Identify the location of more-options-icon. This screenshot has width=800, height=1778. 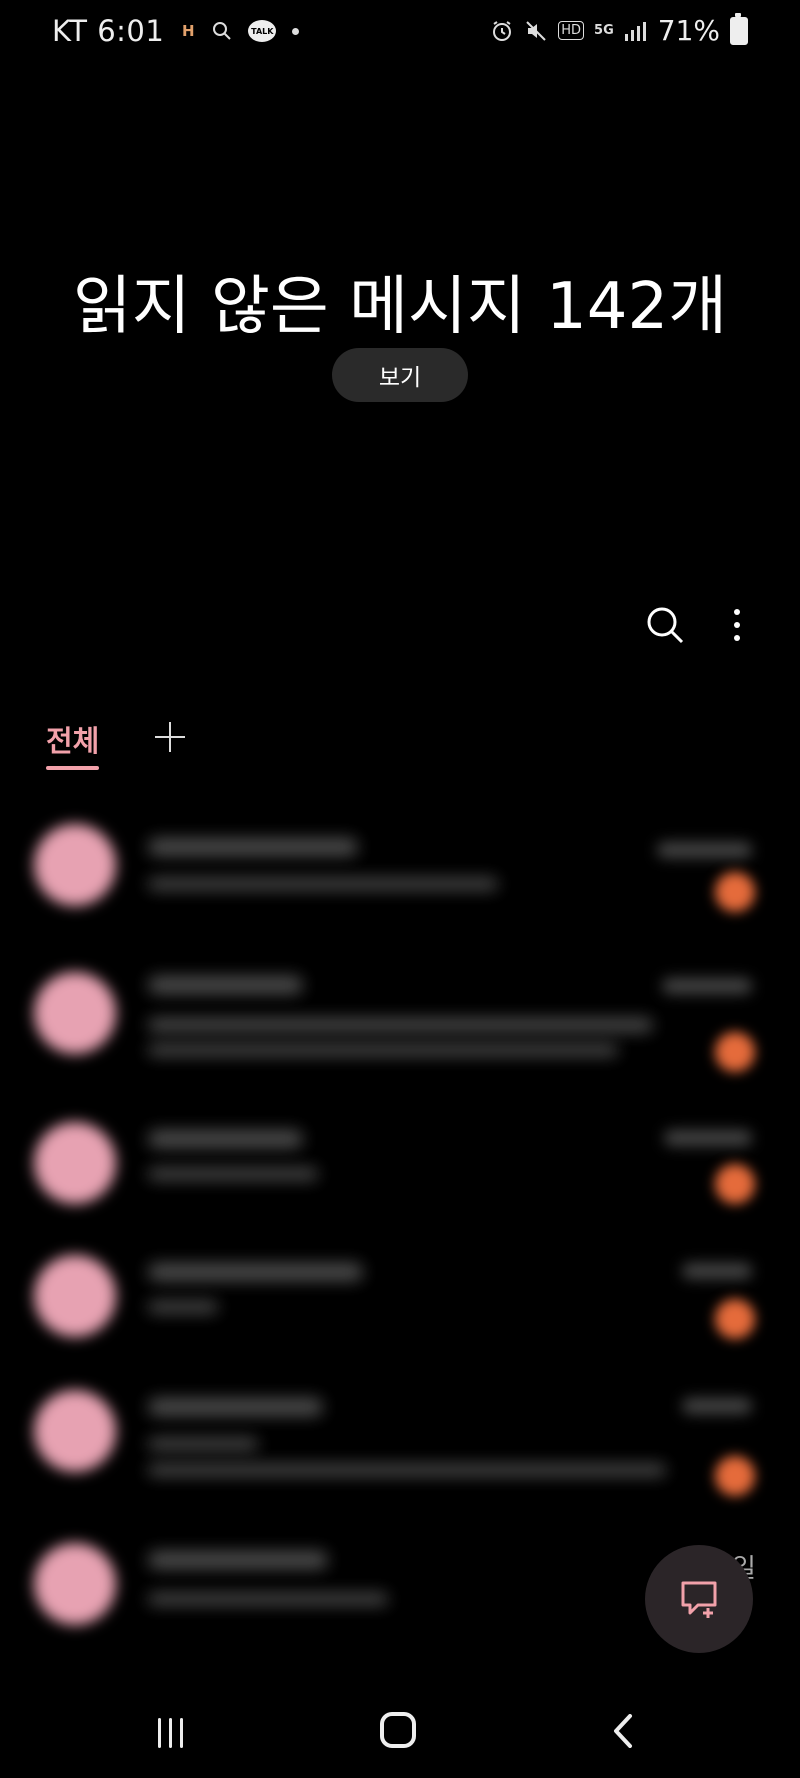
(737, 625).